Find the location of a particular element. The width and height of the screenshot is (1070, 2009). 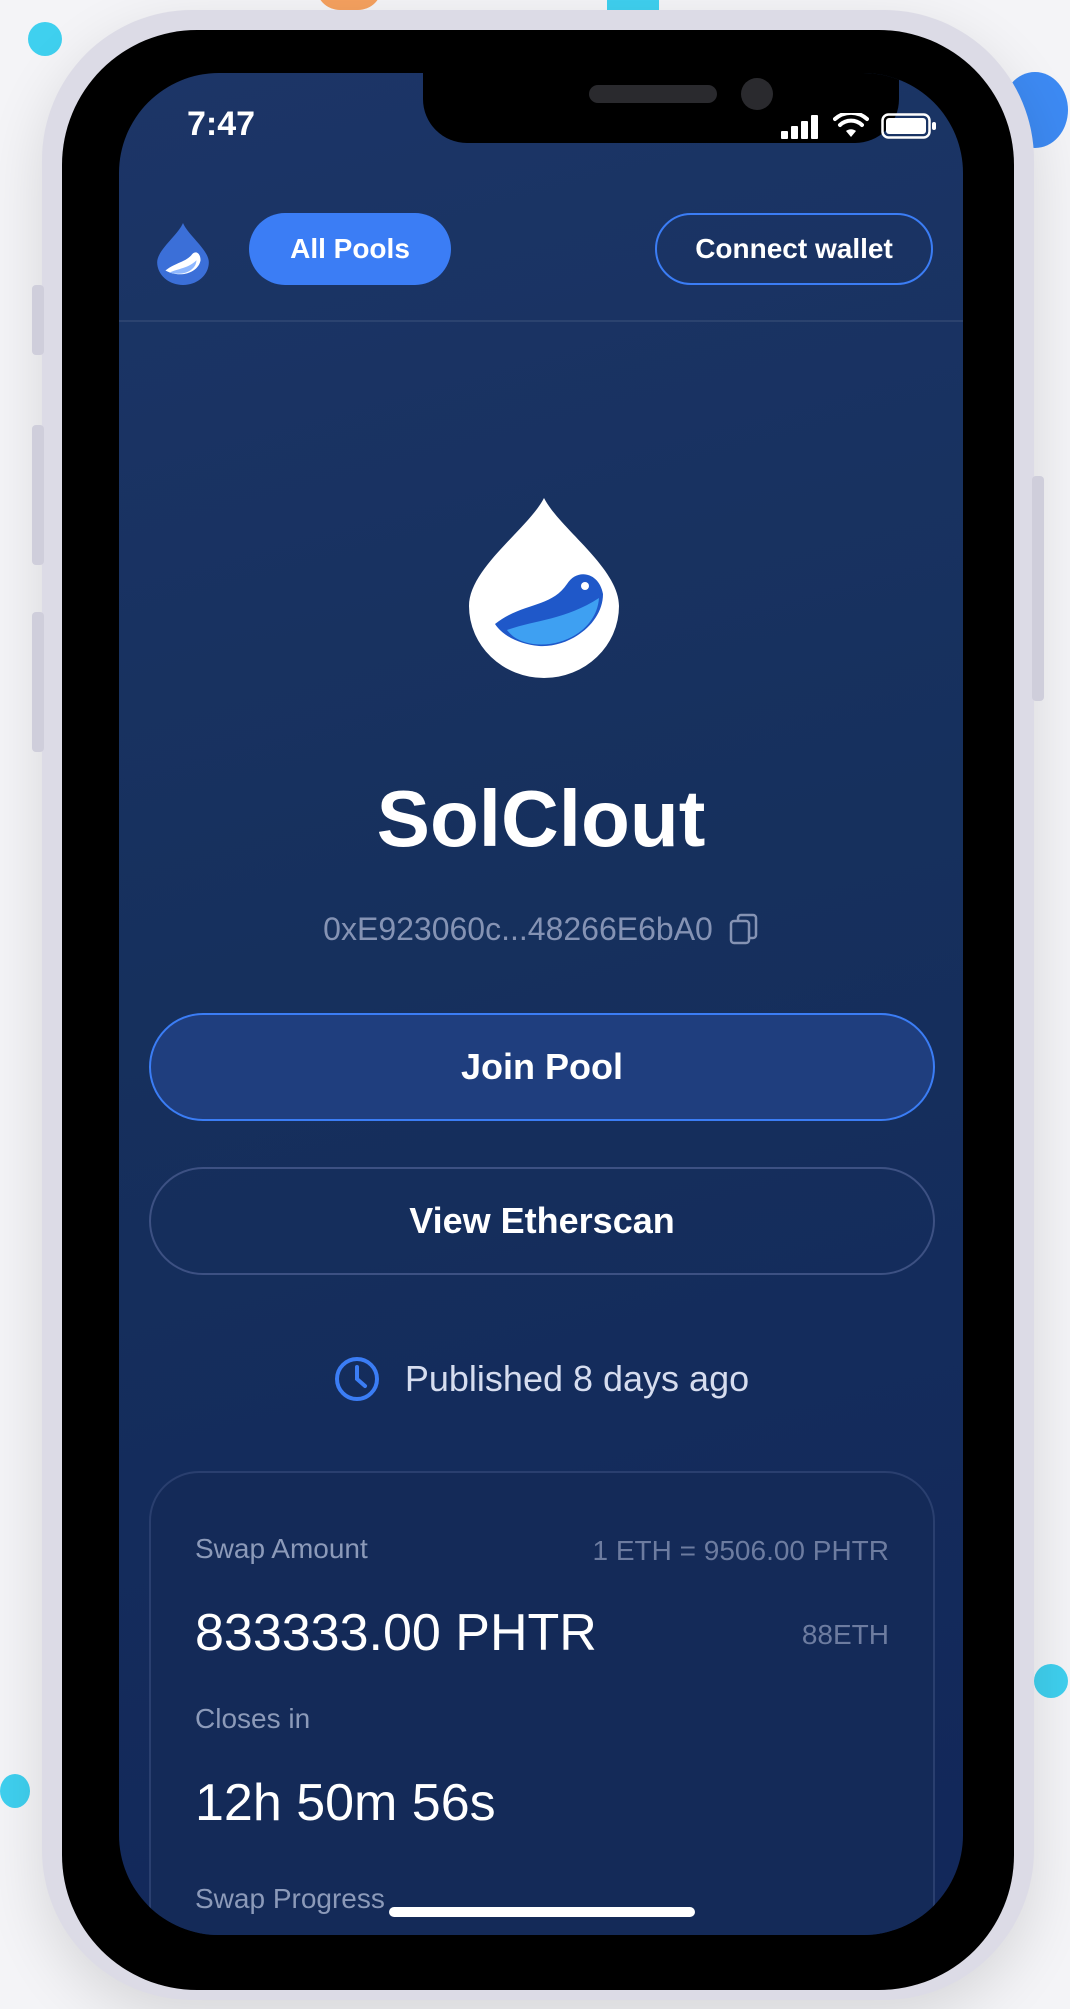

swap-amount-label: Swap Amount is located at coordinates (281, 1548).